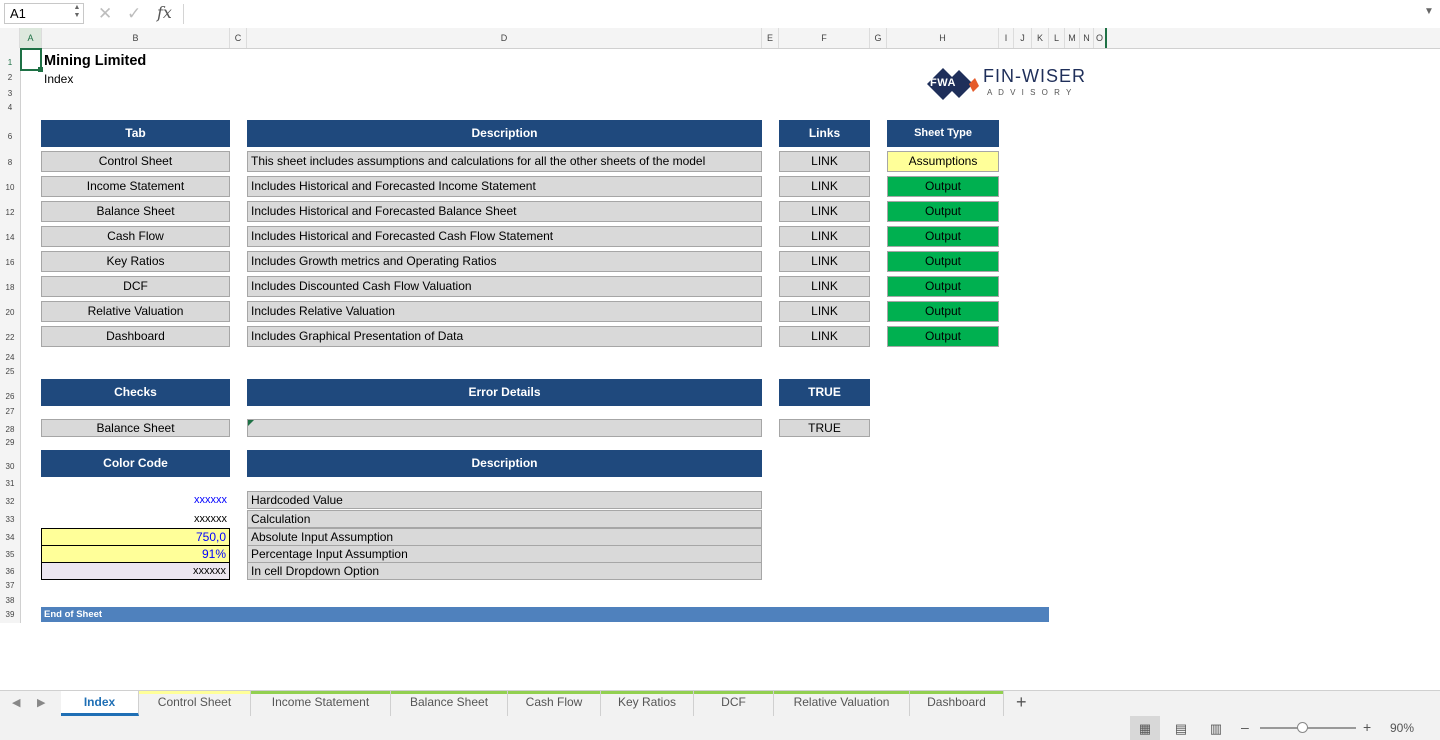 This screenshot has height=740, width=1440. I want to click on zoom-out-icon: –, so click(1245, 727).